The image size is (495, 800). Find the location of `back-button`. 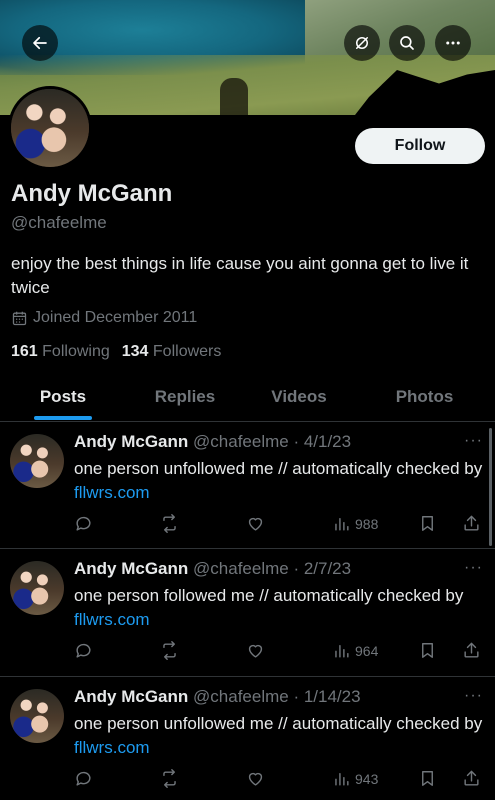

back-button is located at coordinates (40, 43).